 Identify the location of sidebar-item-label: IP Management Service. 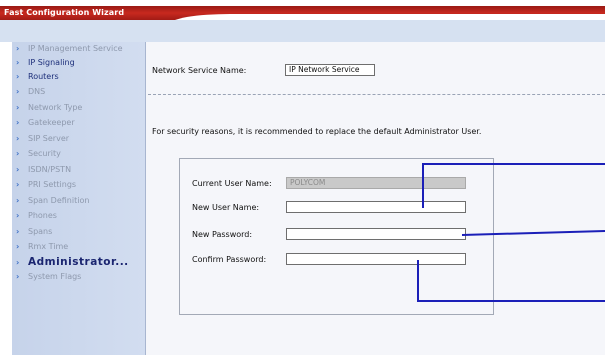
(75, 48).